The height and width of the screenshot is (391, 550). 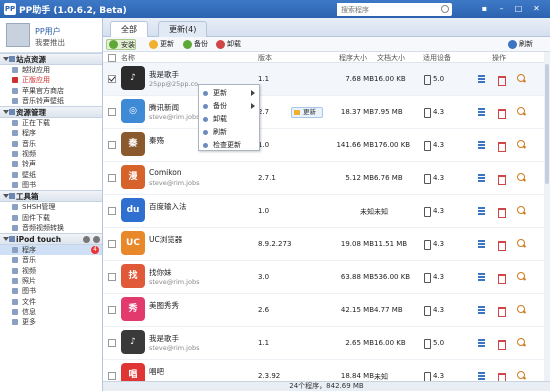 I want to click on scrollbar, so click(x=547, y=216).